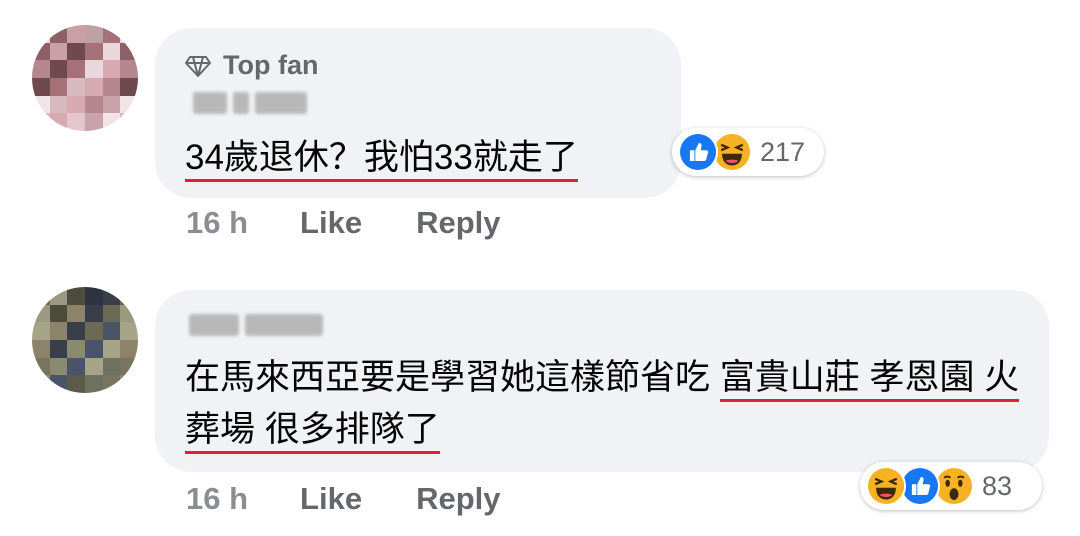 This screenshot has height=536, width=1080. I want to click on badge-label: Top fan, so click(271, 65).